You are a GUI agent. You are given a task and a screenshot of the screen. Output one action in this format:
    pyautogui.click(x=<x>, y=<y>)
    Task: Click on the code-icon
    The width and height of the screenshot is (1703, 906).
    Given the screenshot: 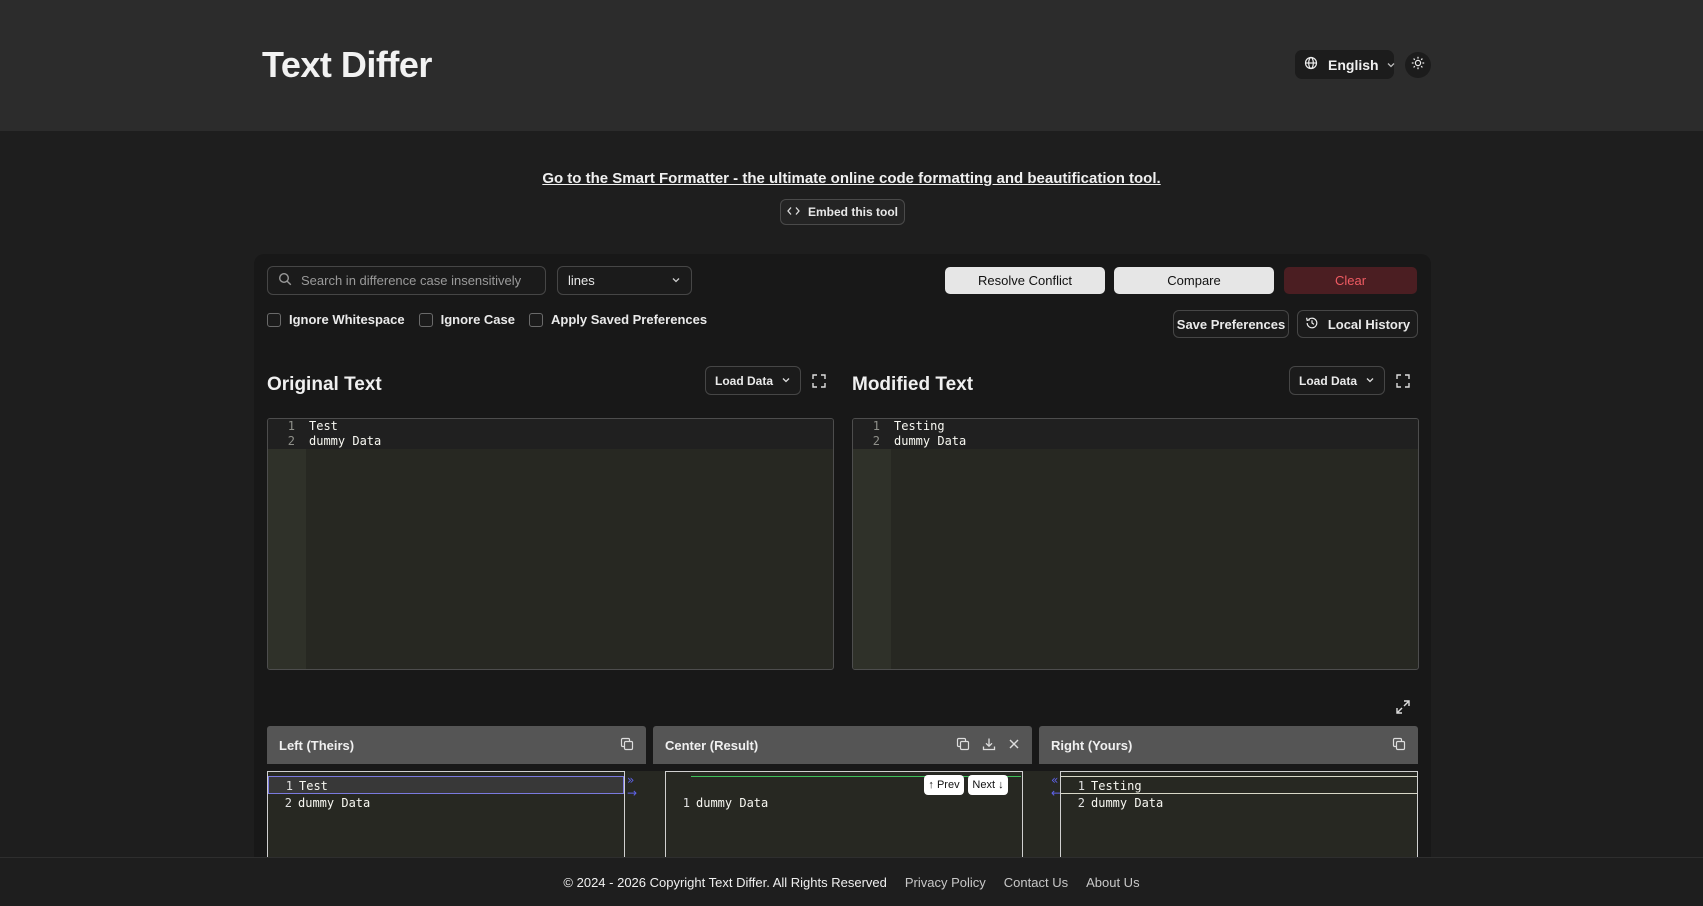 What is the action you would take?
    pyautogui.click(x=793, y=212)
    